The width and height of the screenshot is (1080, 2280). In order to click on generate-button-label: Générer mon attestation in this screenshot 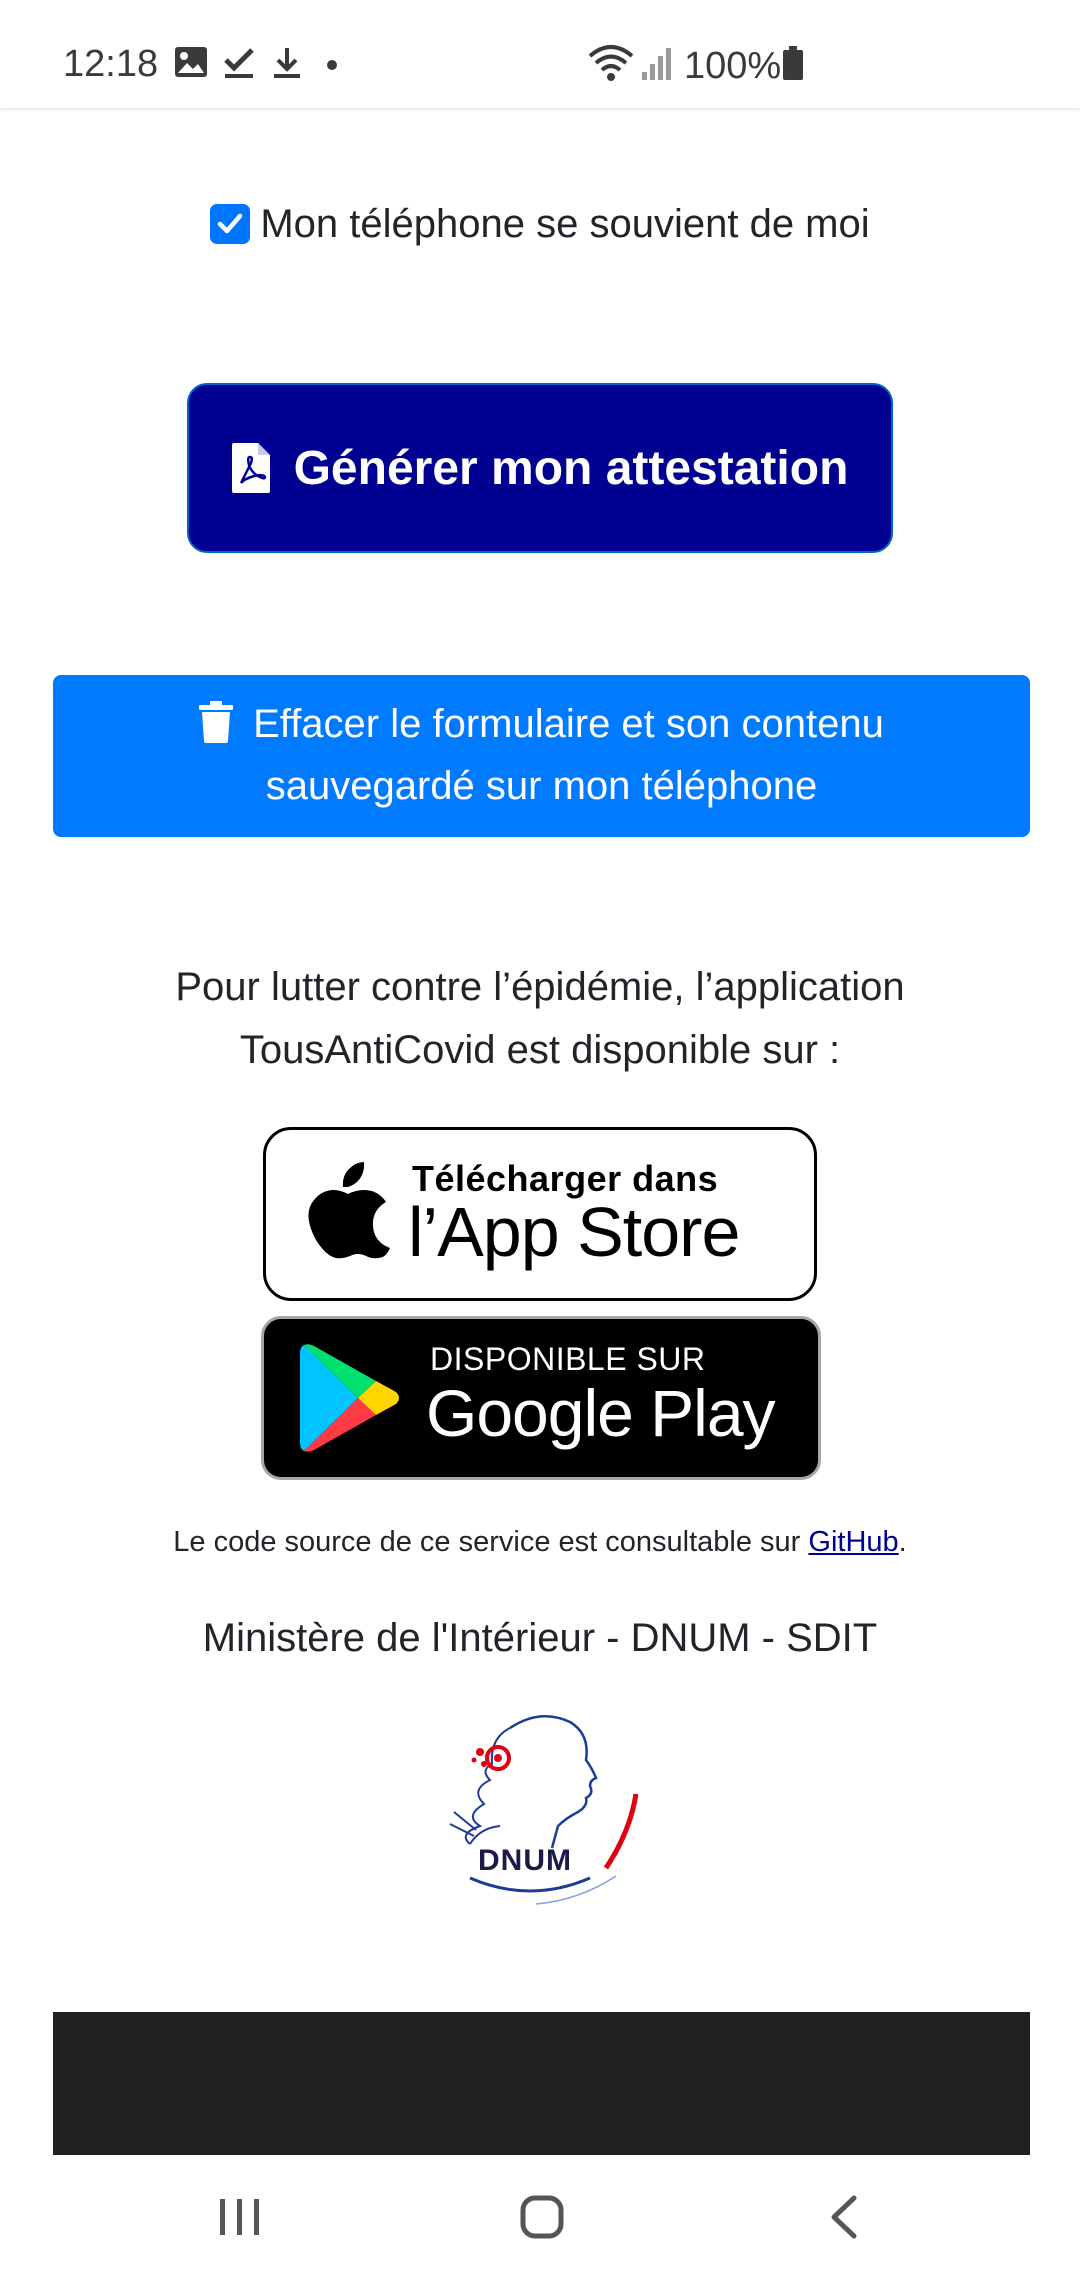, I will do `click(571, 468)`.